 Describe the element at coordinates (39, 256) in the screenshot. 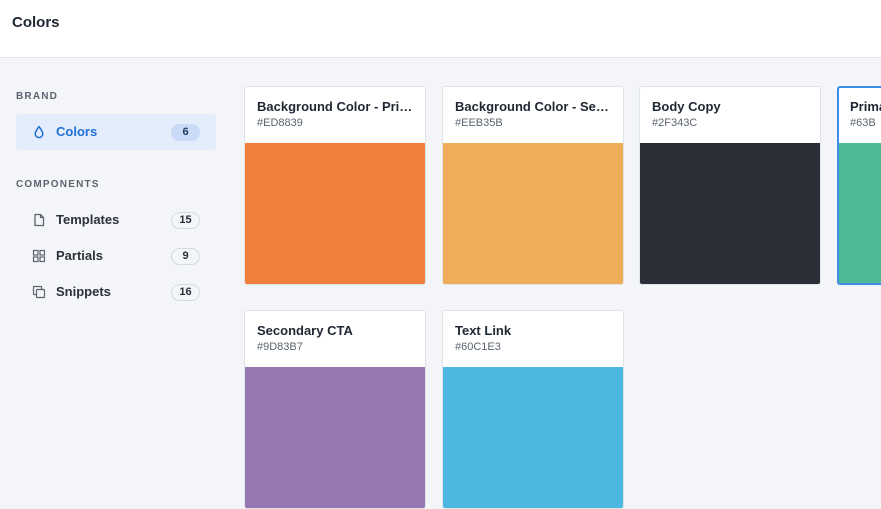

I see `grid-icon` at that location.